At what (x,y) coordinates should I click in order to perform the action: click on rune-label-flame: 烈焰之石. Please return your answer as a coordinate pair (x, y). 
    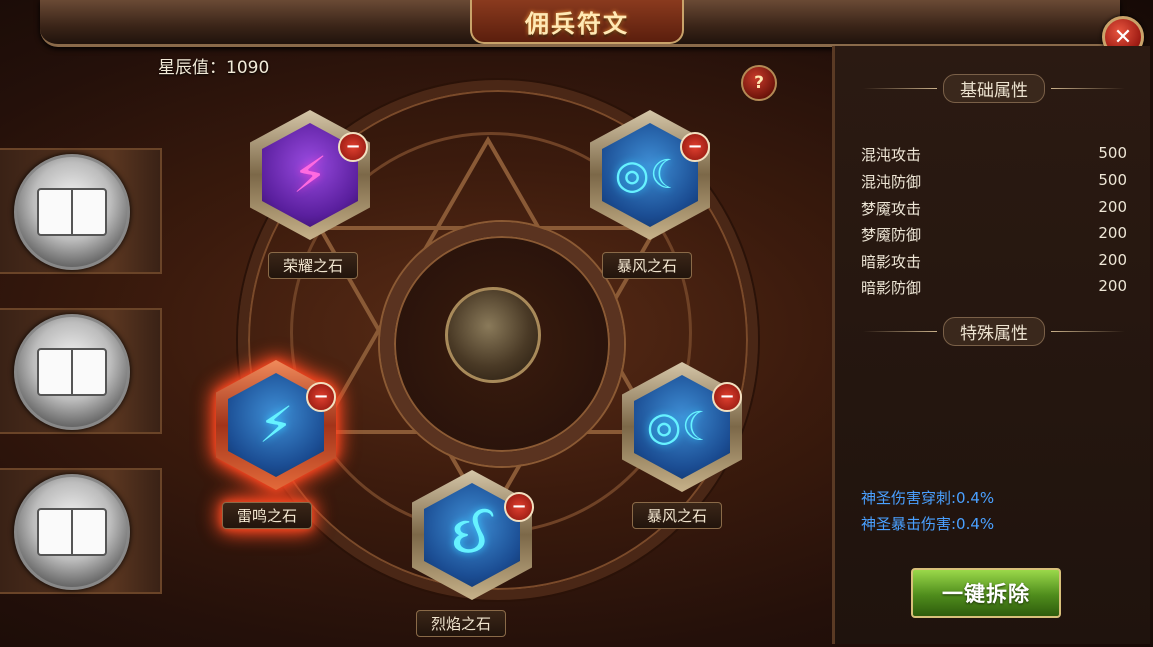
    Looking at the image, I should click on (461, 623).